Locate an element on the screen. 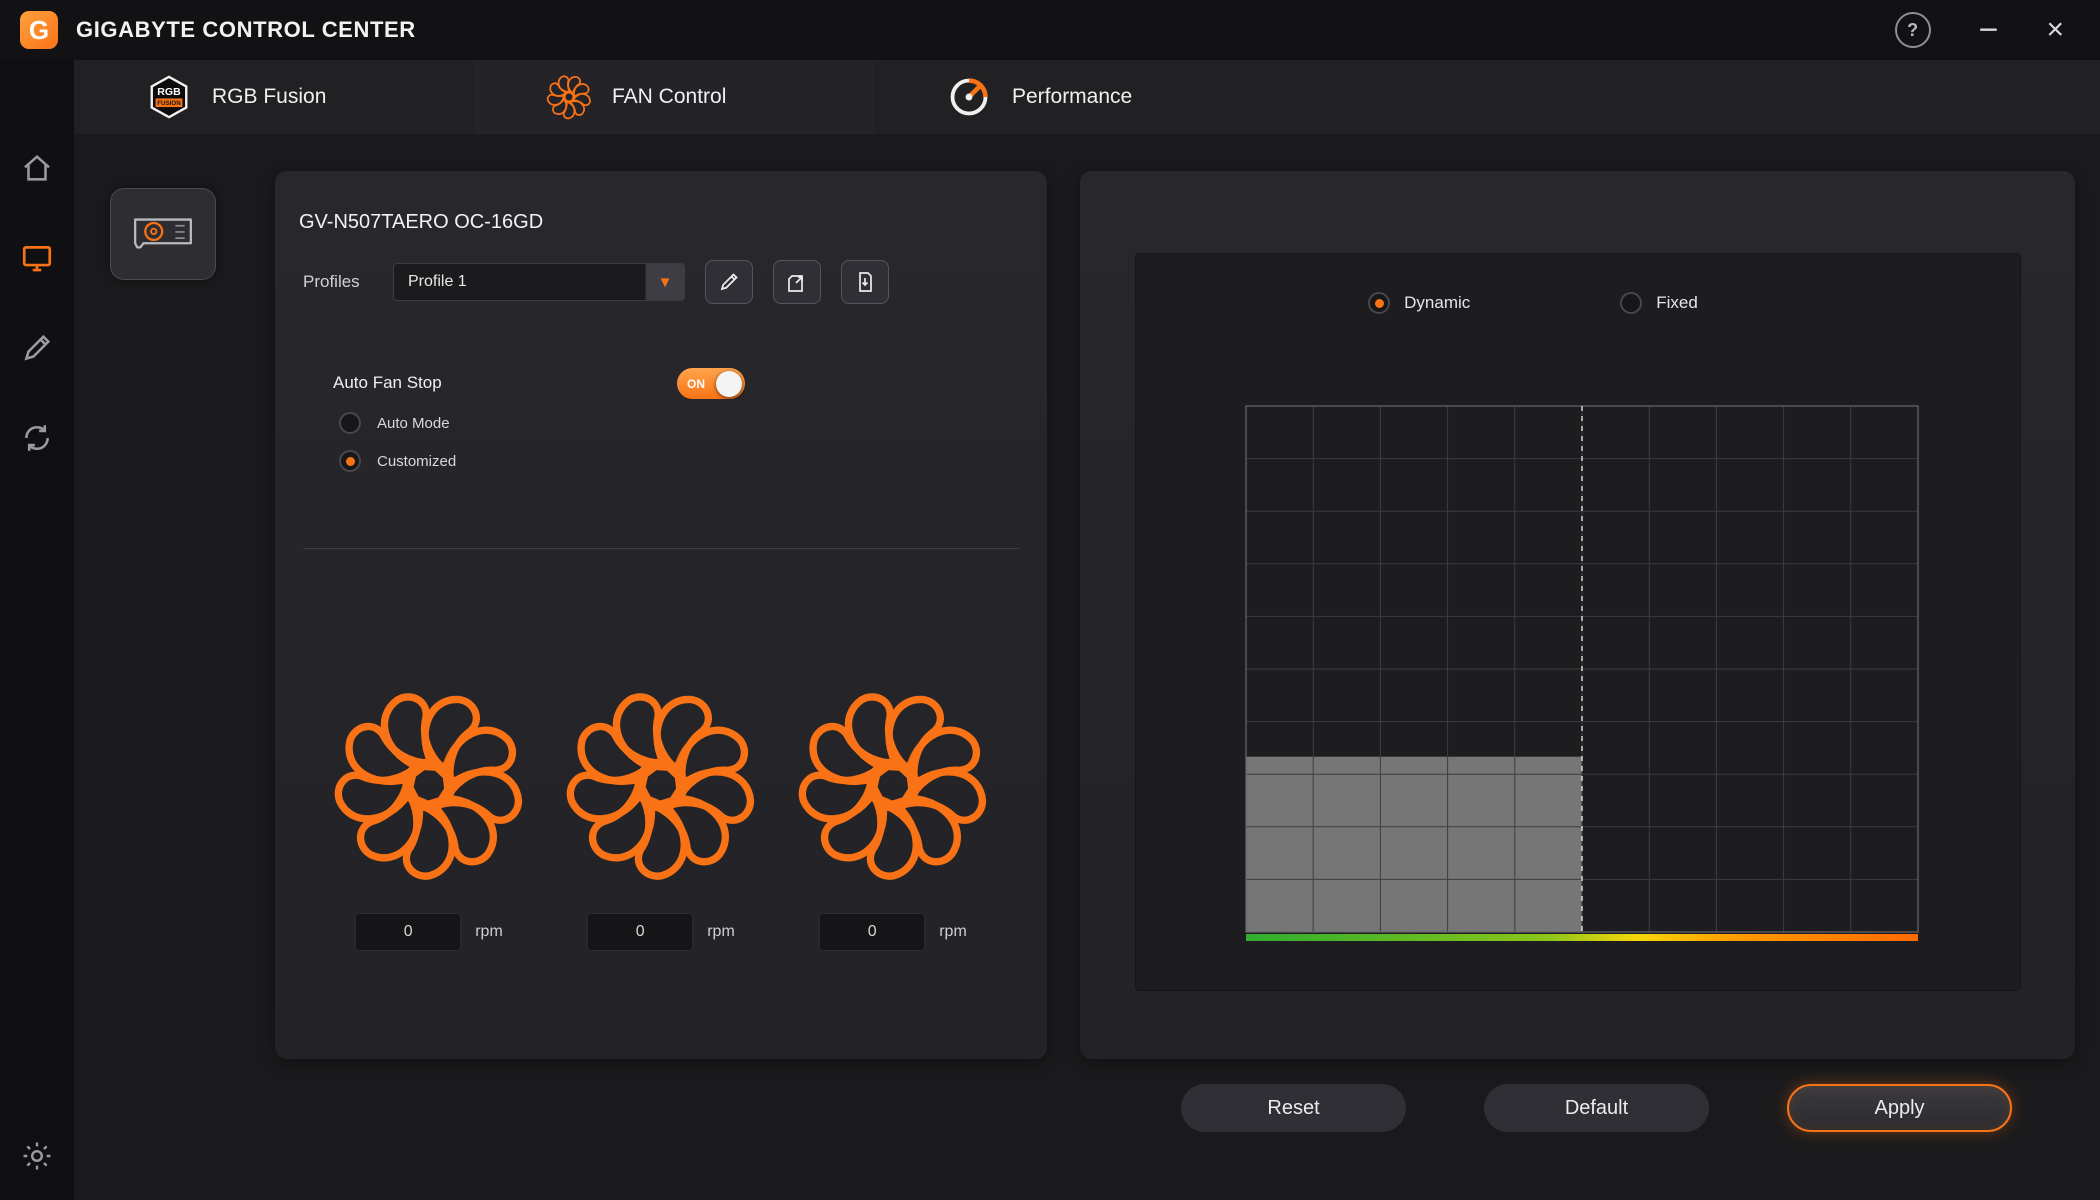 This screenshot has height=1200, width=2100. fan3-rpm-value: 0 is located at coordinates (872, 932).